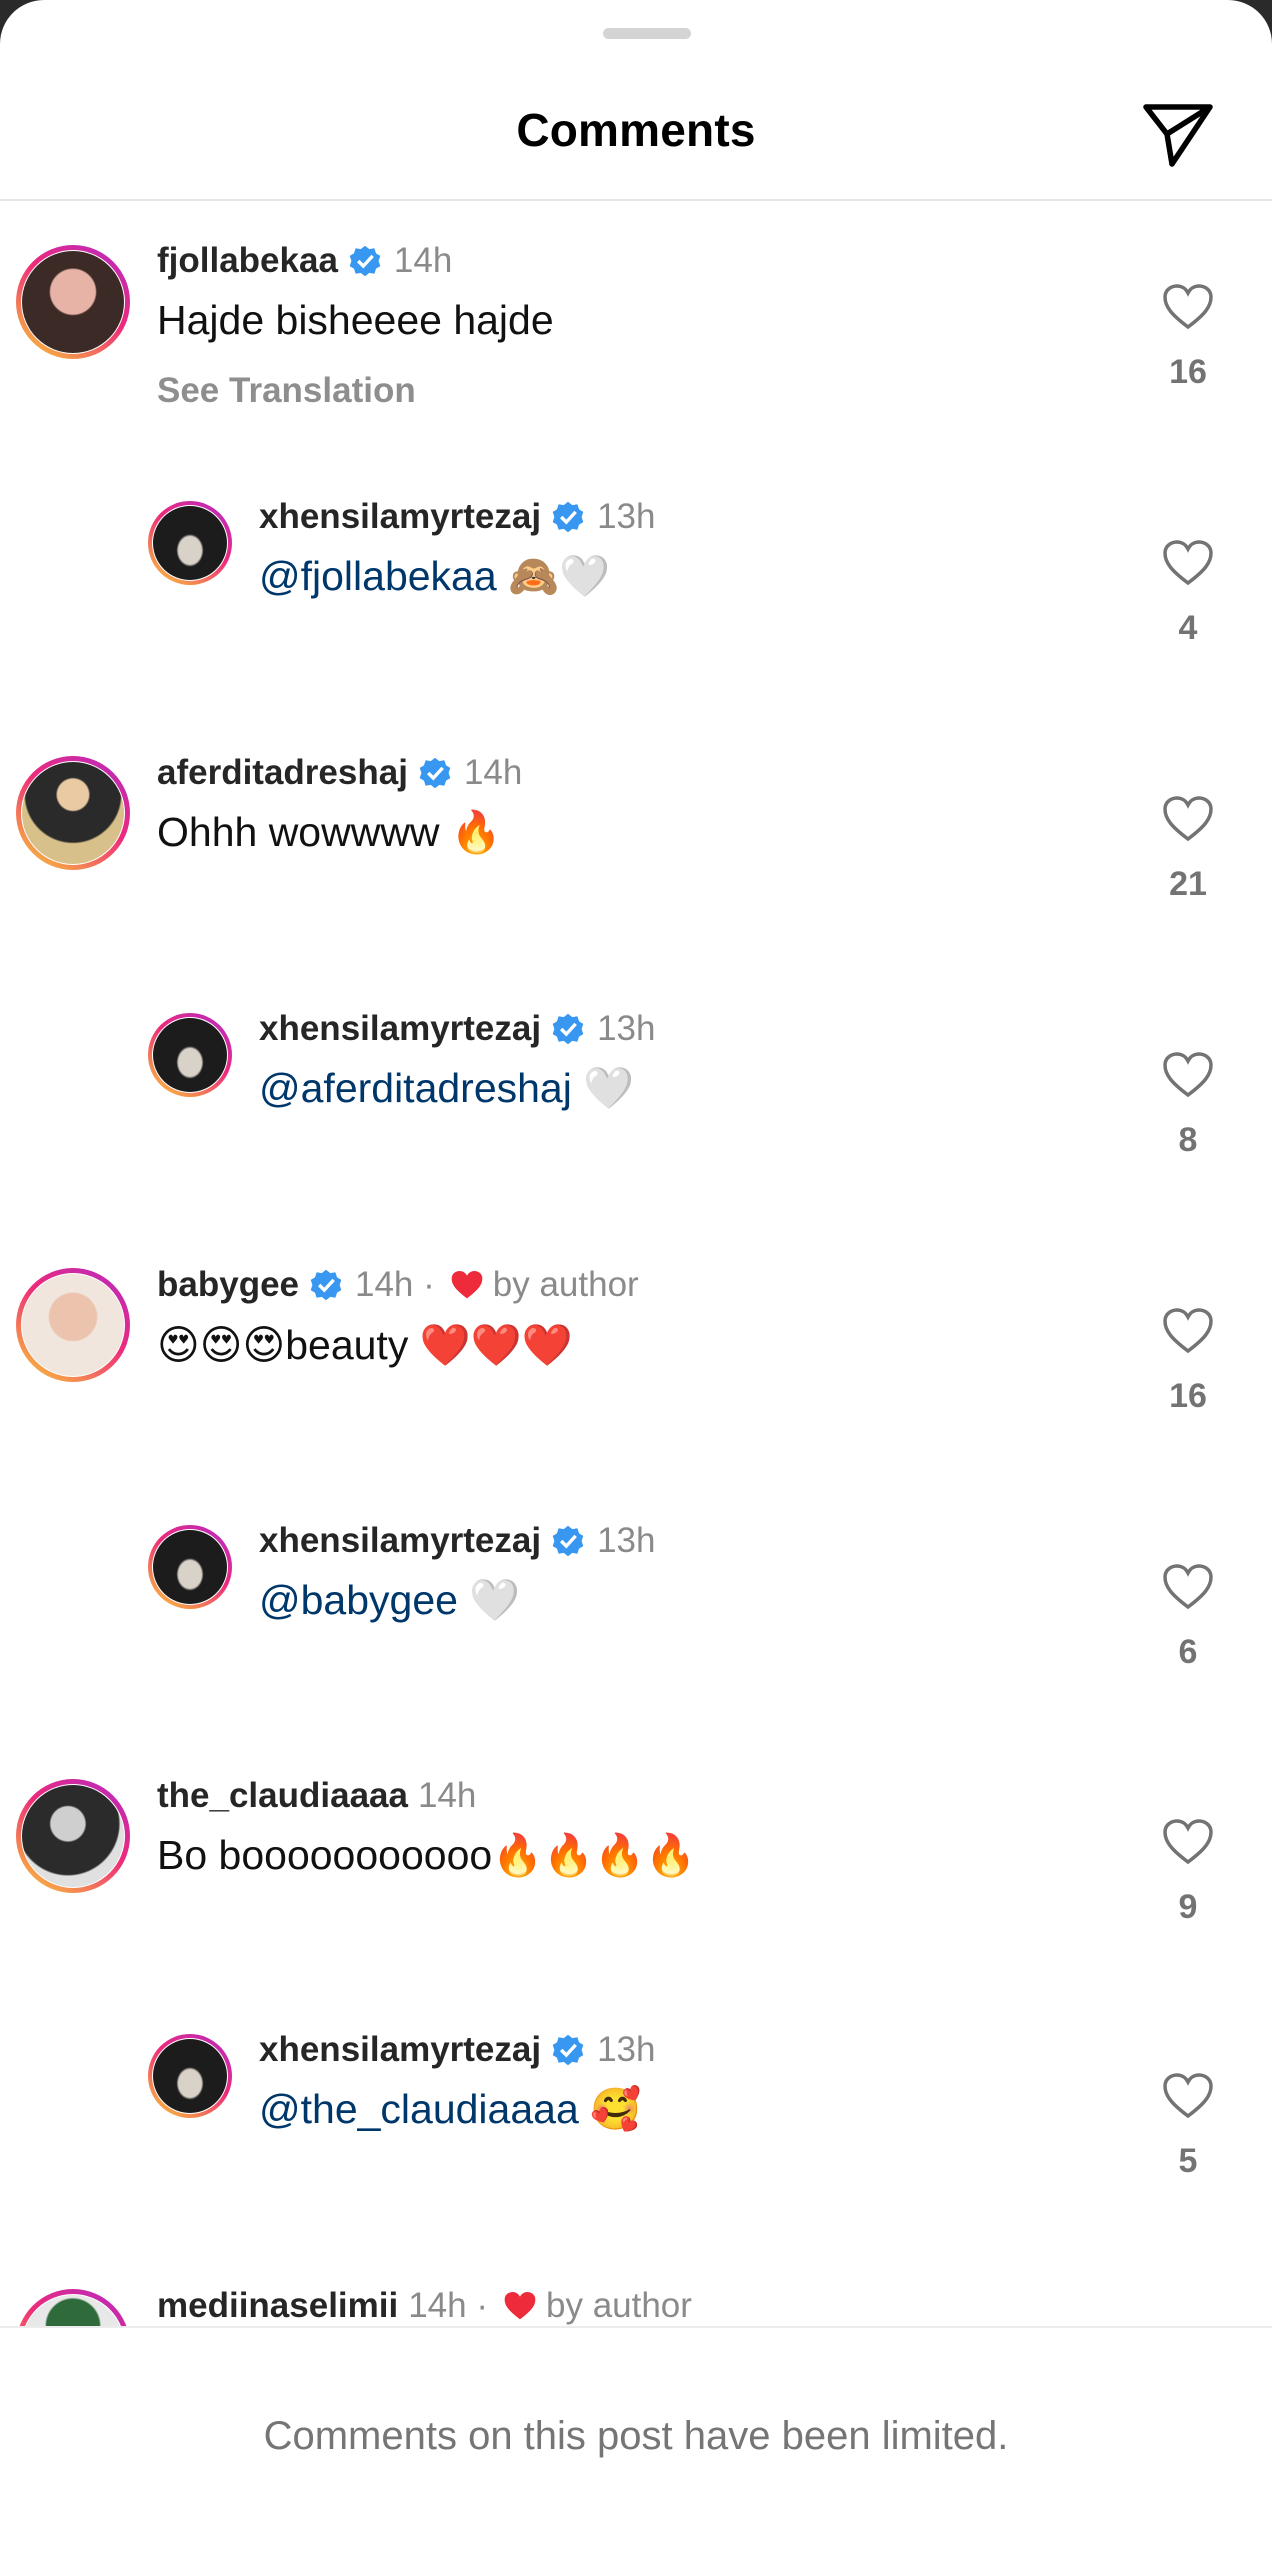 The height and width of the screenshot is (2560, 1272). I want to click on comment-text: Bo booooooooooo🔥🔥🔥🔥, so click(427, 1855).